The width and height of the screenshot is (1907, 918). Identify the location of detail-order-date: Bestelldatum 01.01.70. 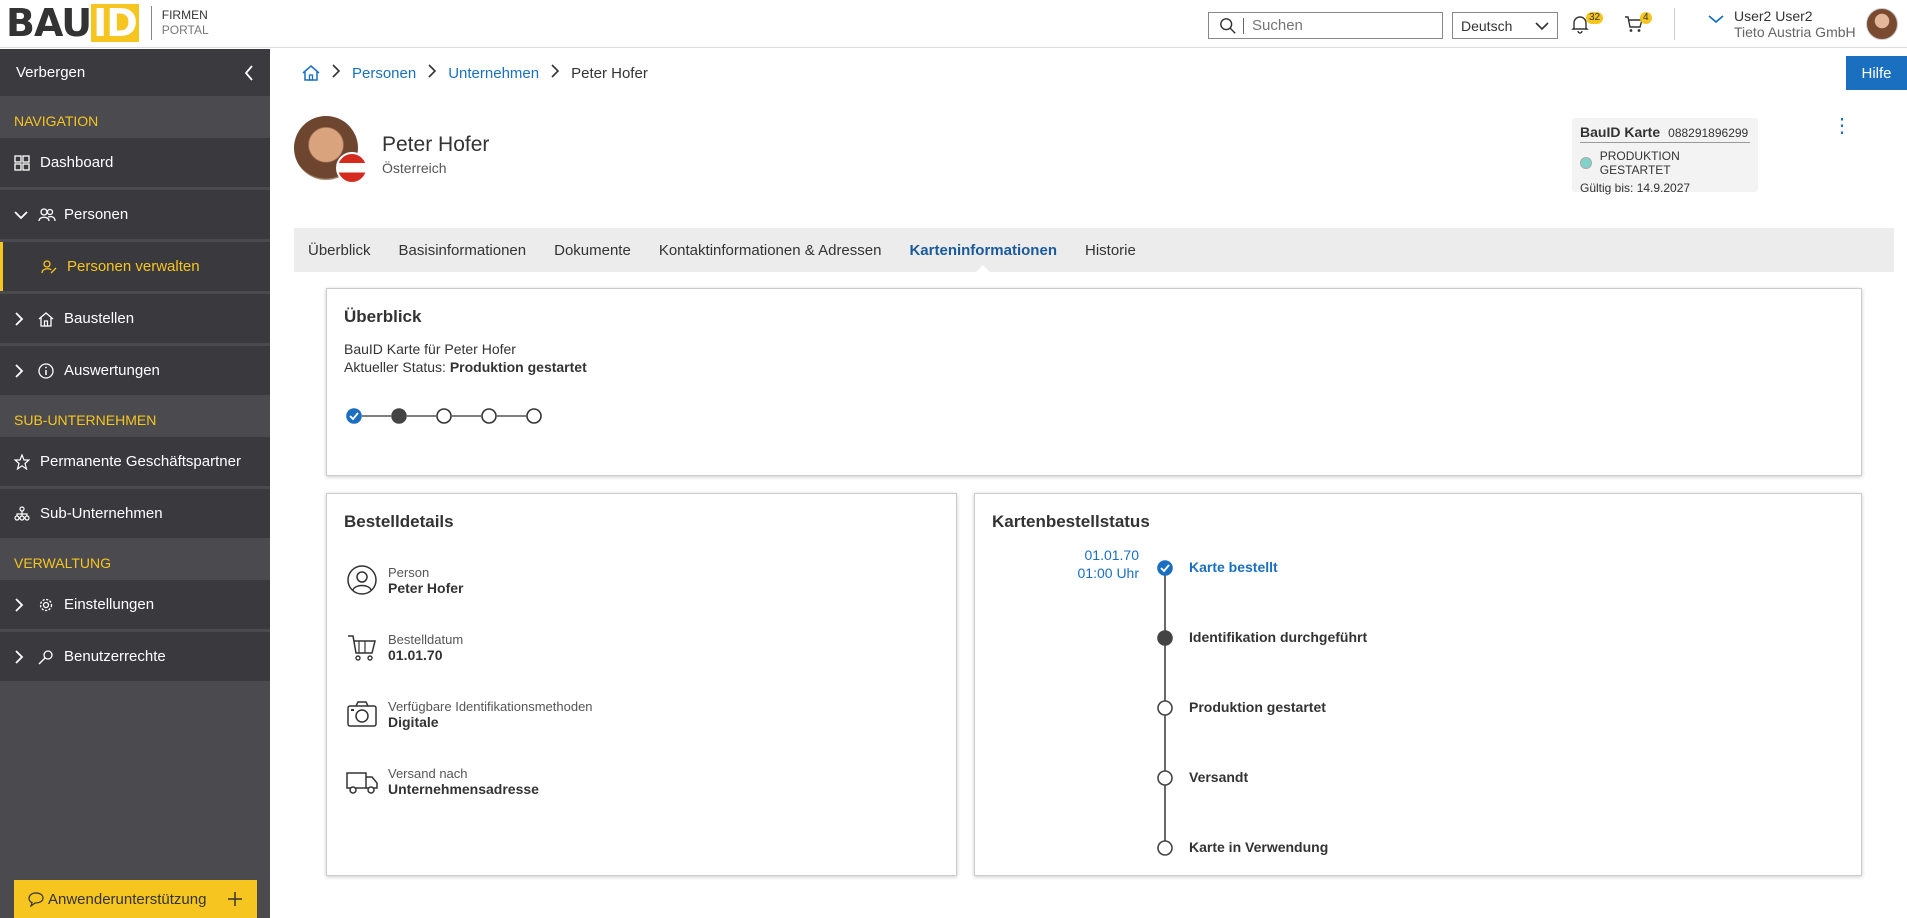
(403, 647).